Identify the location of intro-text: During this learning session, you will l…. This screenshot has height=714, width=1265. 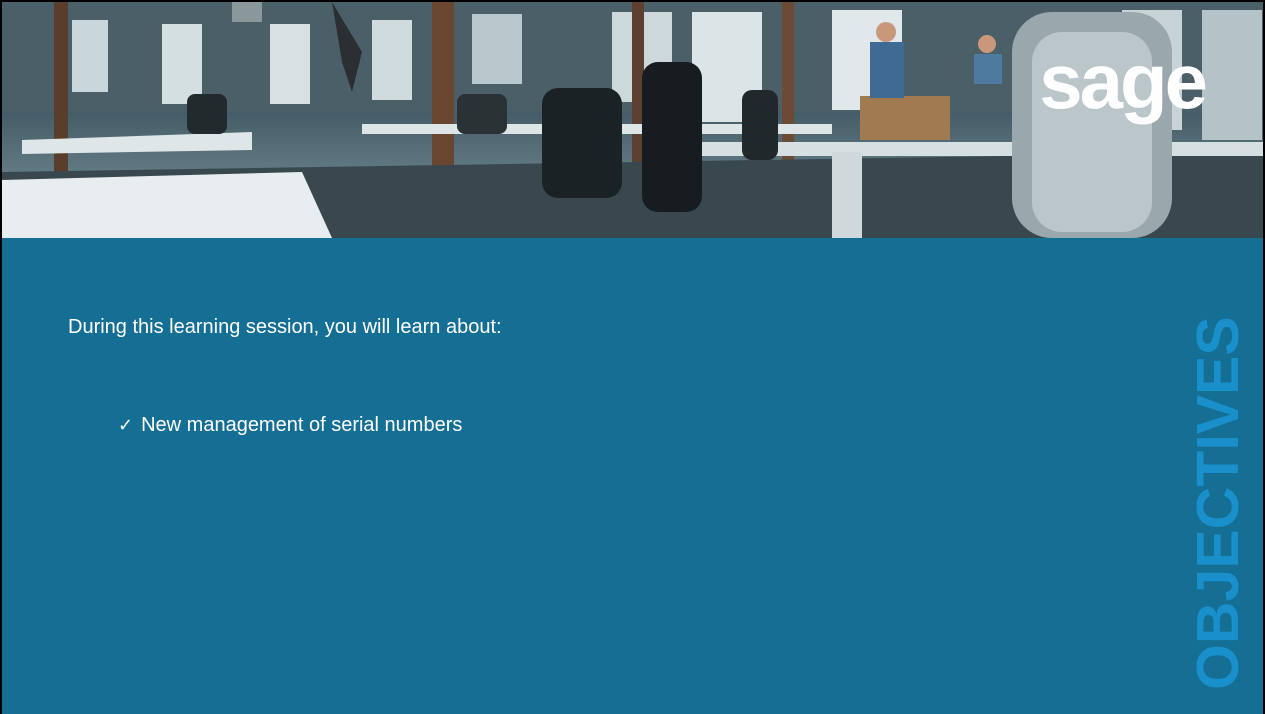
(285, 327).